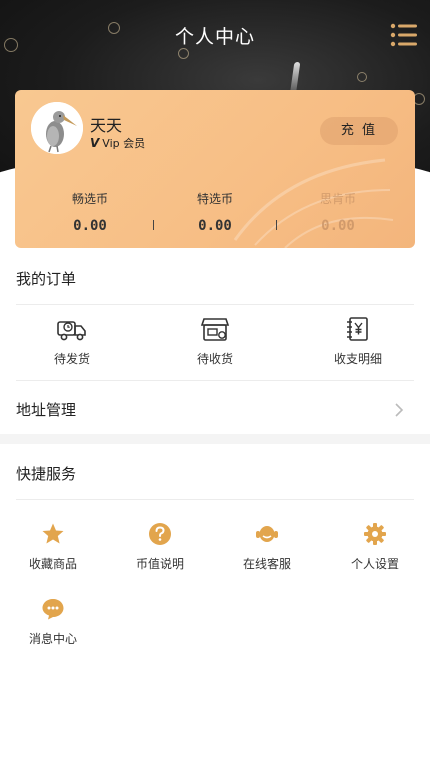 The width and height of the screenshot is (430, 765). Describe the element at coordinates (53, 533) in the screenshot. I see `star-icon` at that location.